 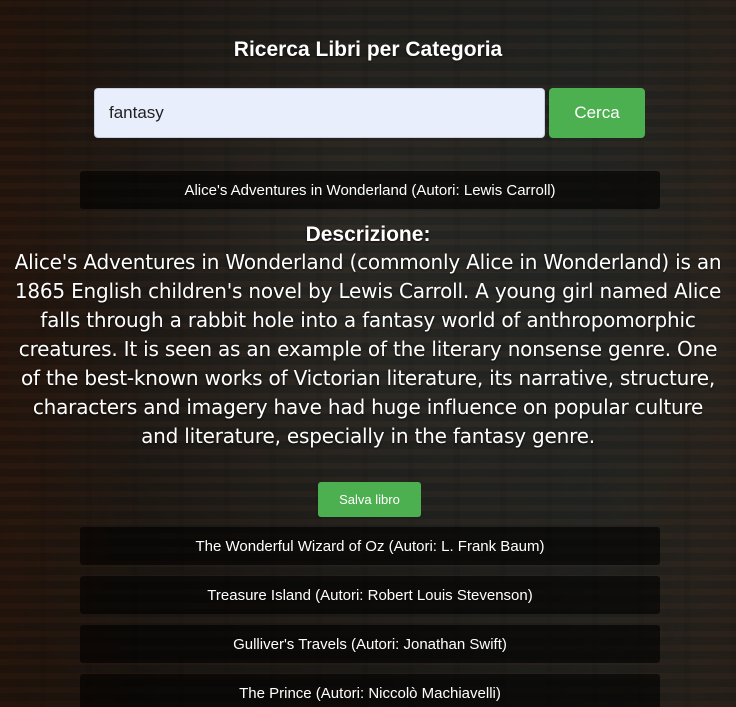 I want to click on category-search-input, so click(x=319, y=113).